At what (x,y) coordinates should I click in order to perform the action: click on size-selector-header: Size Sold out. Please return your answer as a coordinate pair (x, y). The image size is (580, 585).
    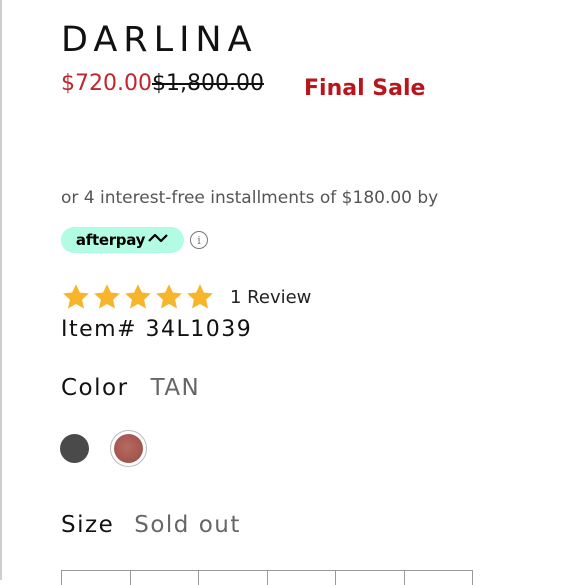
    Looking at the image, I should click on (151, 525).